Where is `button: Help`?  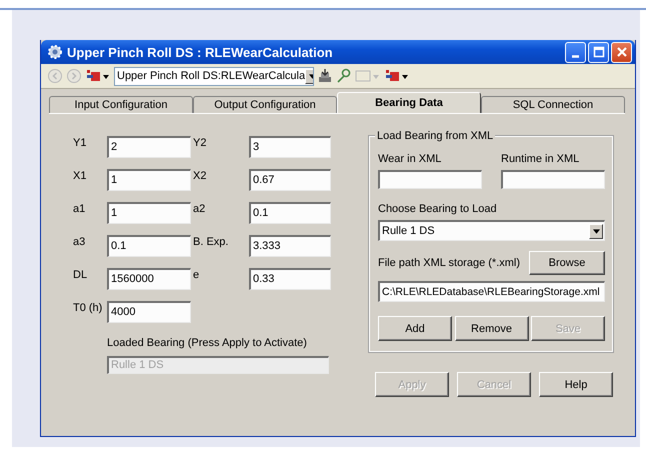
button: Help is located at coordinates (576, 384).